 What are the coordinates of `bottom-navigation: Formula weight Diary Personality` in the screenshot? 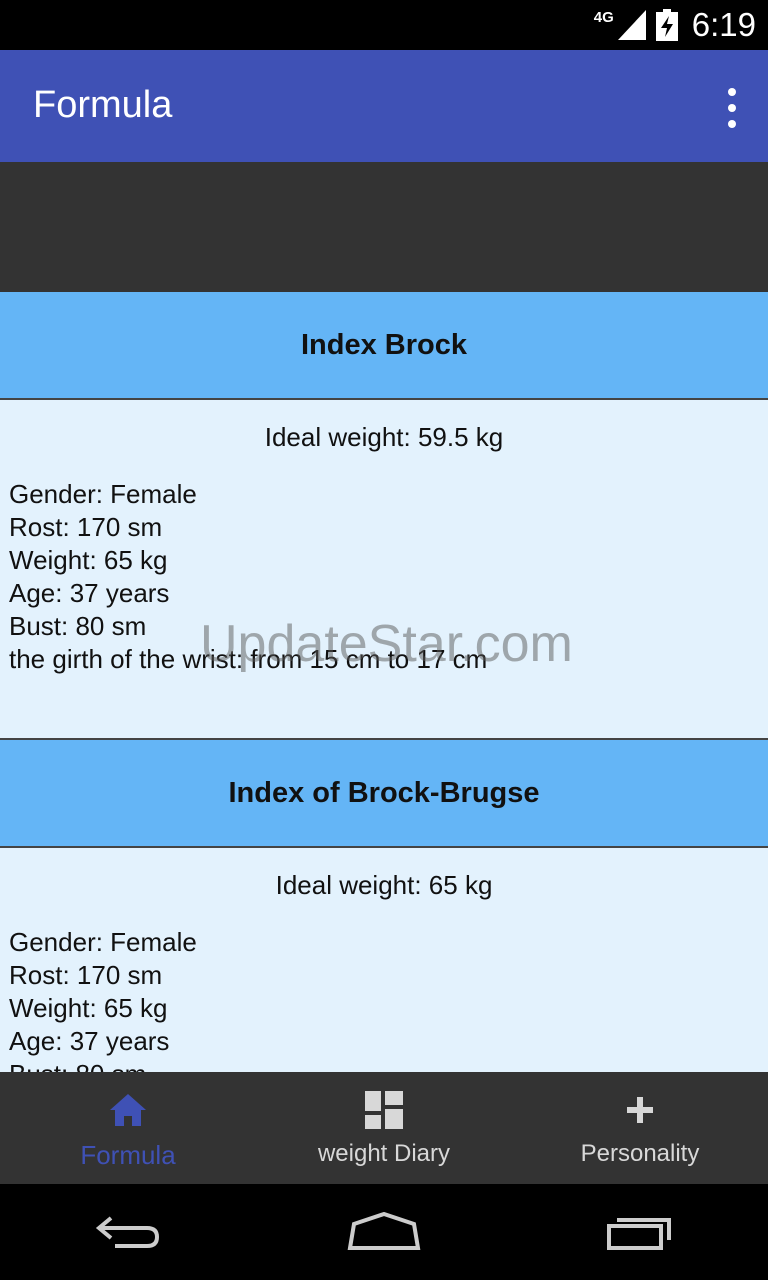 It's located at (384, 1128).